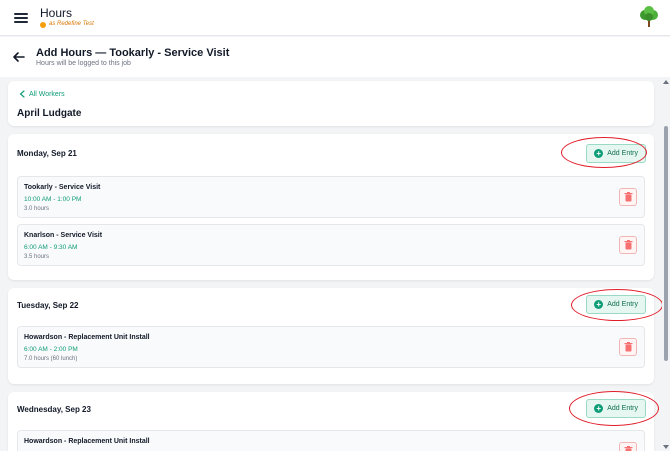 The height and width of the screenshot is (451, 670). What do you see at coordinates (51, 349) in the screenshot?
I see `entry-time: 6:00 AM - 2:00 PM` at bounding box center [51, 349].